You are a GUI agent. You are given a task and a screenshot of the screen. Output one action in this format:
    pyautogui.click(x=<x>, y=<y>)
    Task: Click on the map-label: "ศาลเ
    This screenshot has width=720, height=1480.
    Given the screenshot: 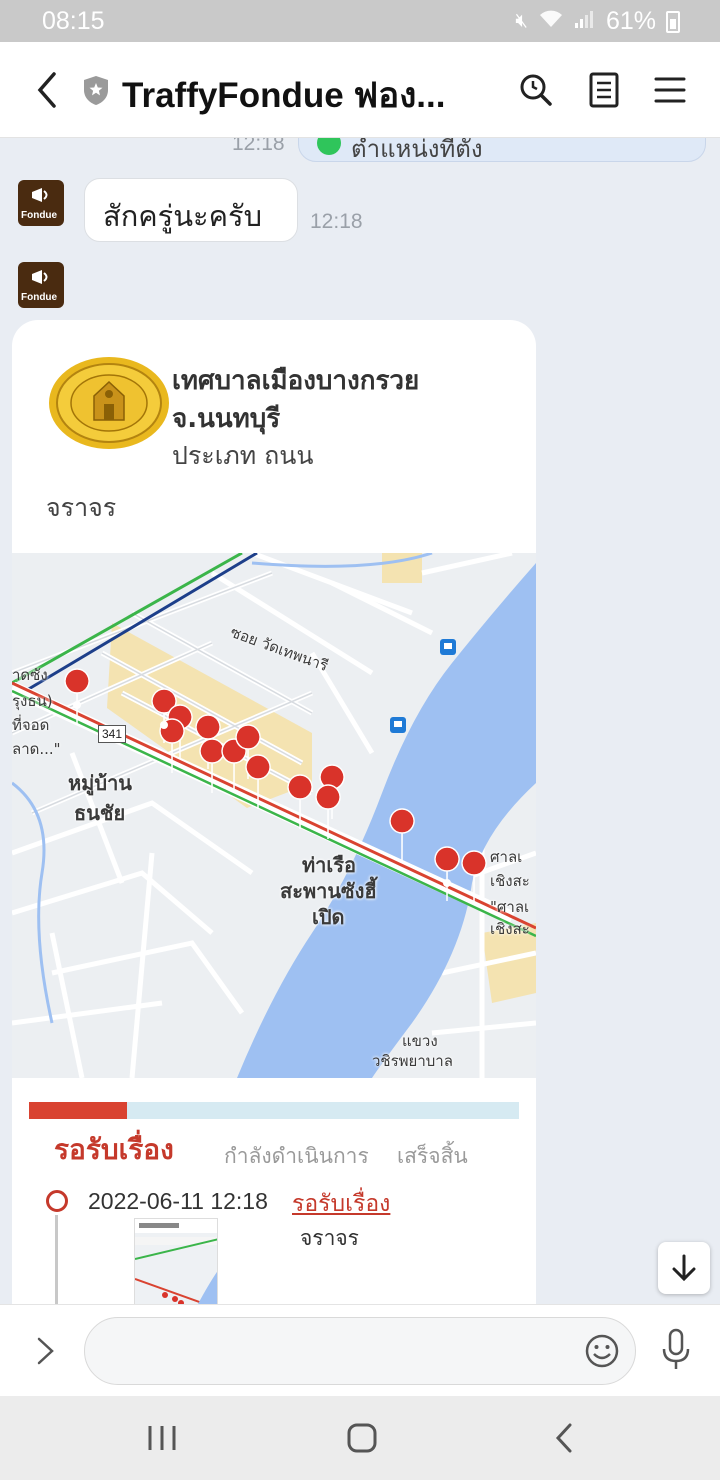 What is the action you would take?
    pyautogui.click(x=510, y=907)
    